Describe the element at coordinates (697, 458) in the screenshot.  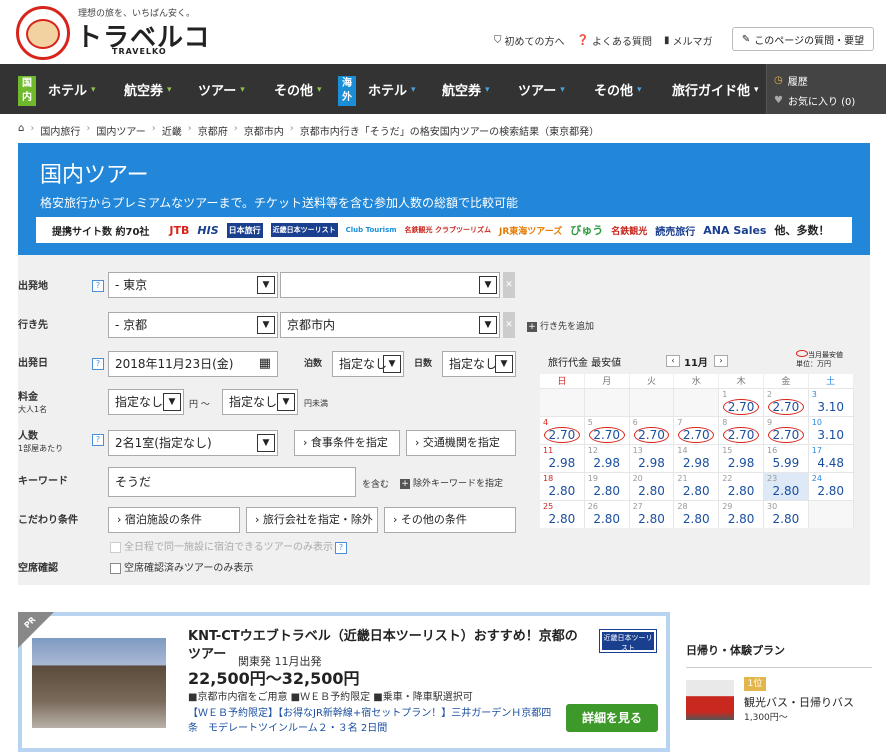
I see `calendar-day: 14 2.98` at that location.